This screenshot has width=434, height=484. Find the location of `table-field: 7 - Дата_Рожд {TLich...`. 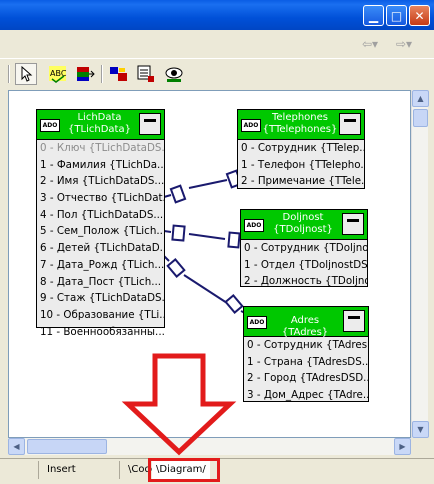

table-field: 7 - Дата_Рожд {TLich... is located at coordinates (100, 265).